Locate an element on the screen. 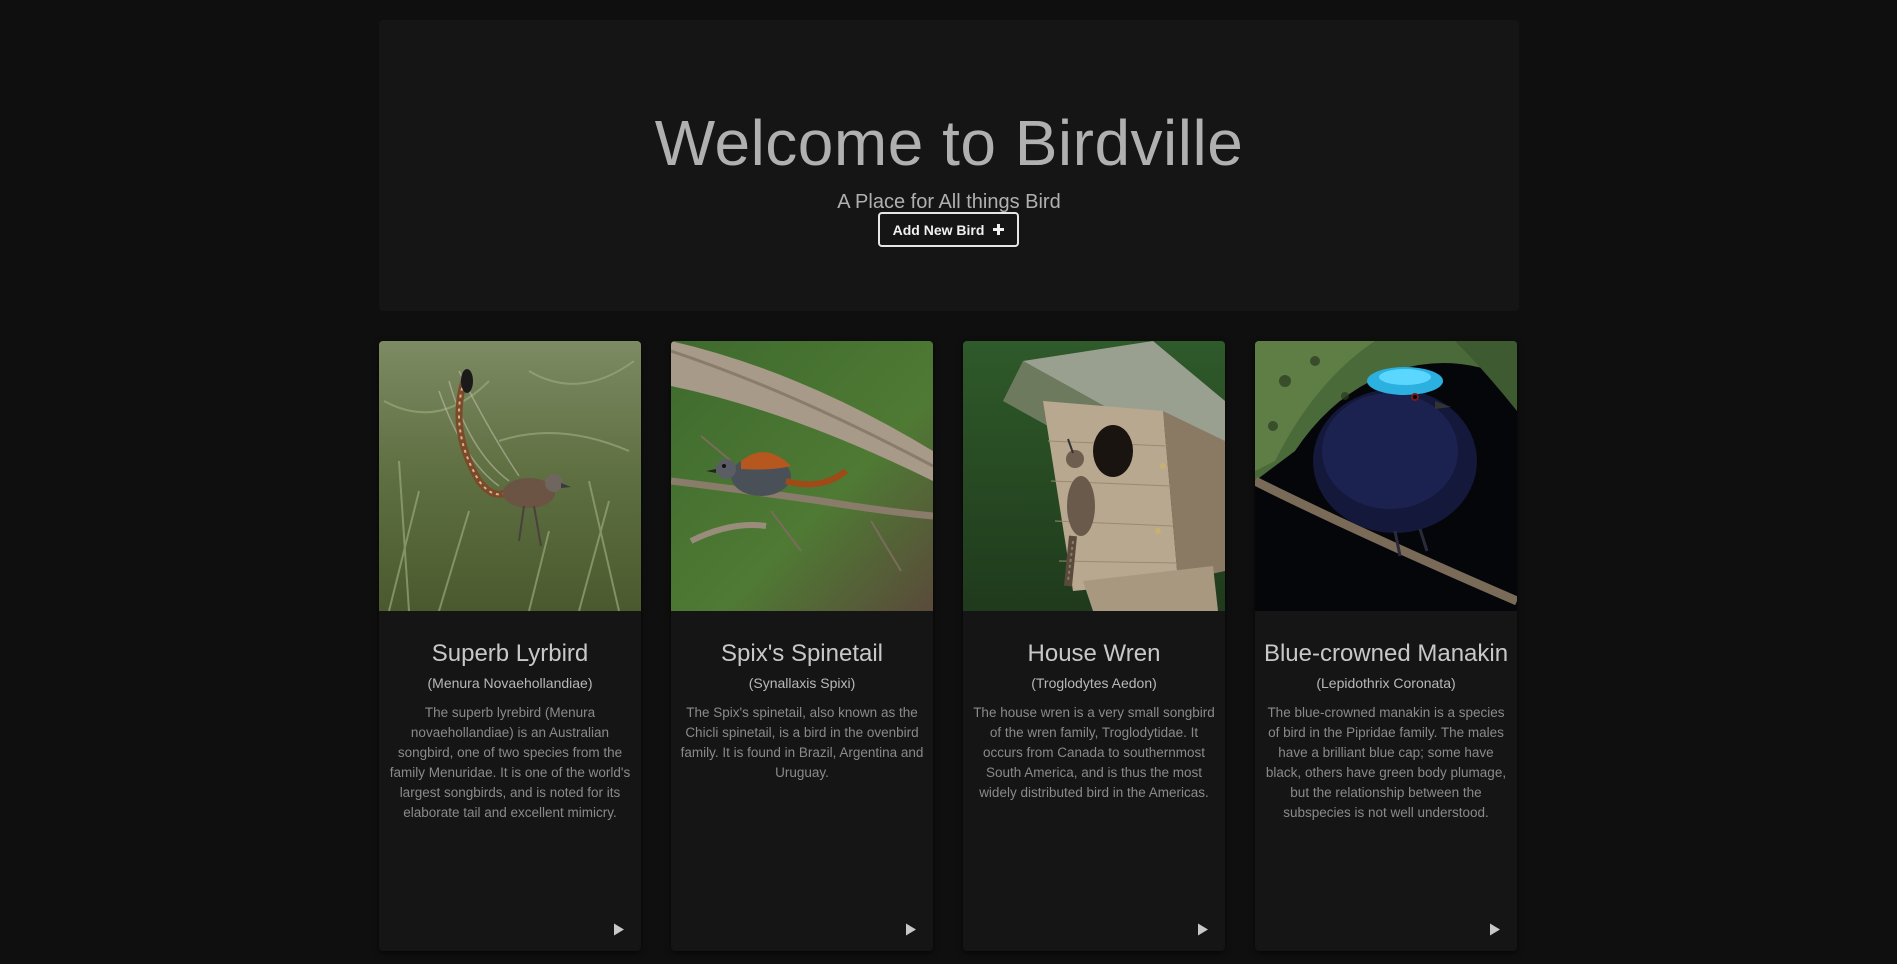 This screenshot has width=1897, height=964. plus-icon is located at coordinates (999, 229).